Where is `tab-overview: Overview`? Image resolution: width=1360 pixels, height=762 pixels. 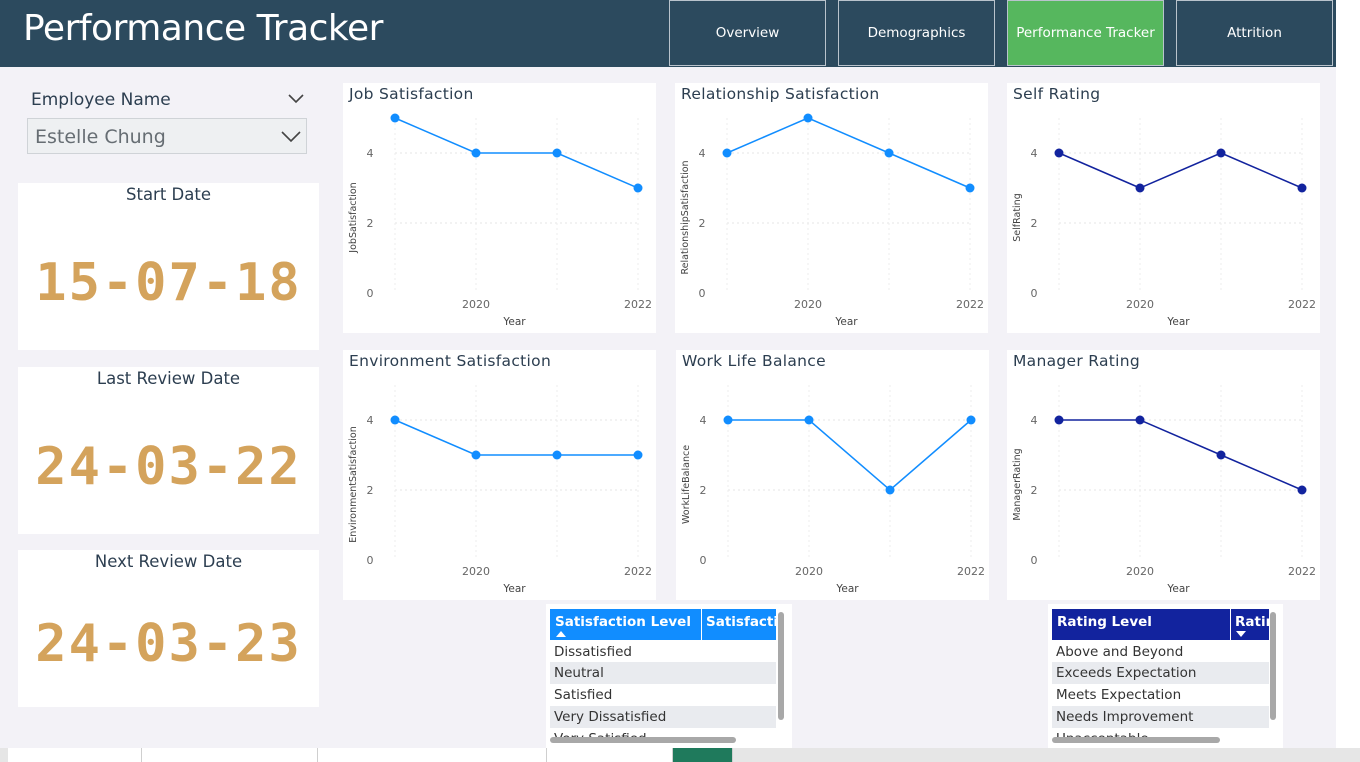 tab-overview: Overview is located at coordinates (747, 33).